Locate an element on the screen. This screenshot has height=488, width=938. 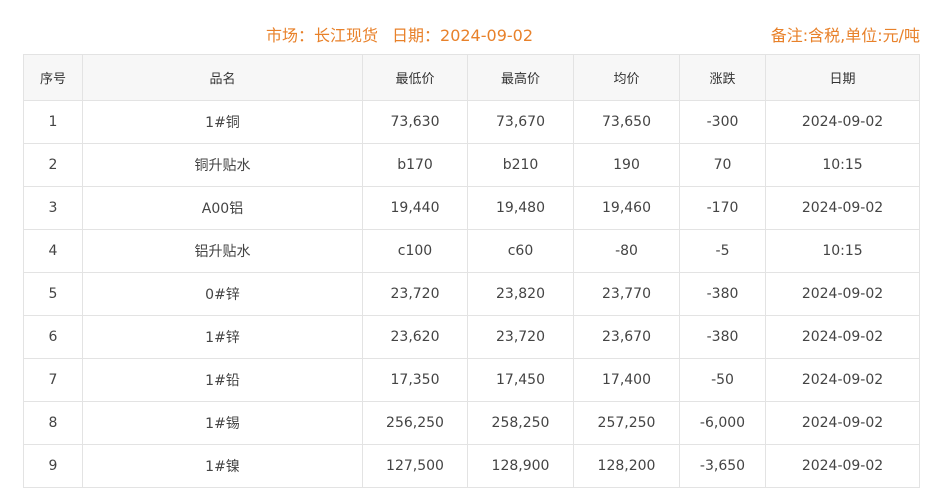
table-row: 2 铜升贴水 b170 b210 190 70 10:15 is located at coordinates (471, 165).